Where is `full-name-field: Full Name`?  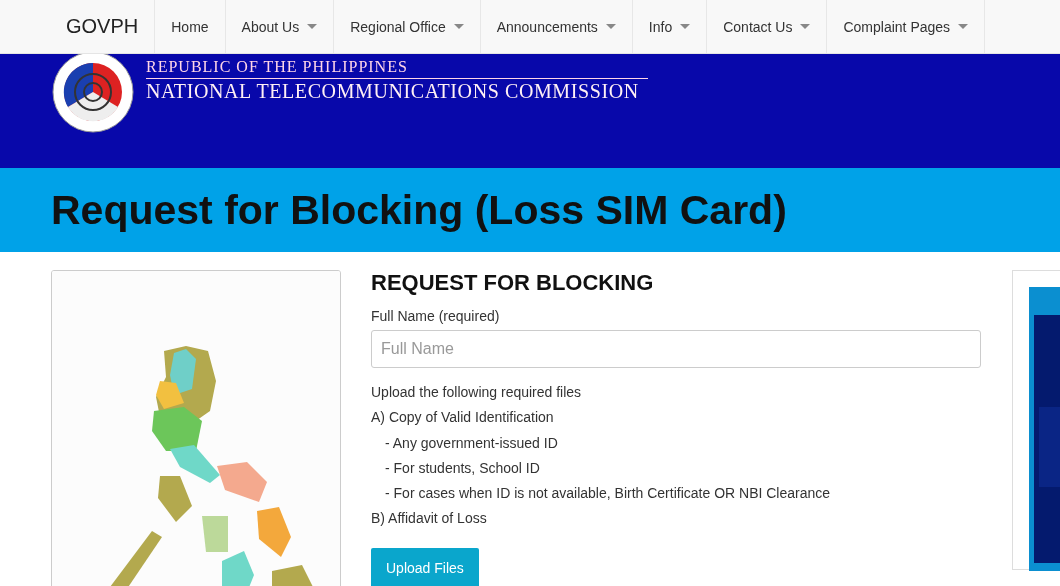
full-name-field: Full Name is located at coordinates (676, 349).